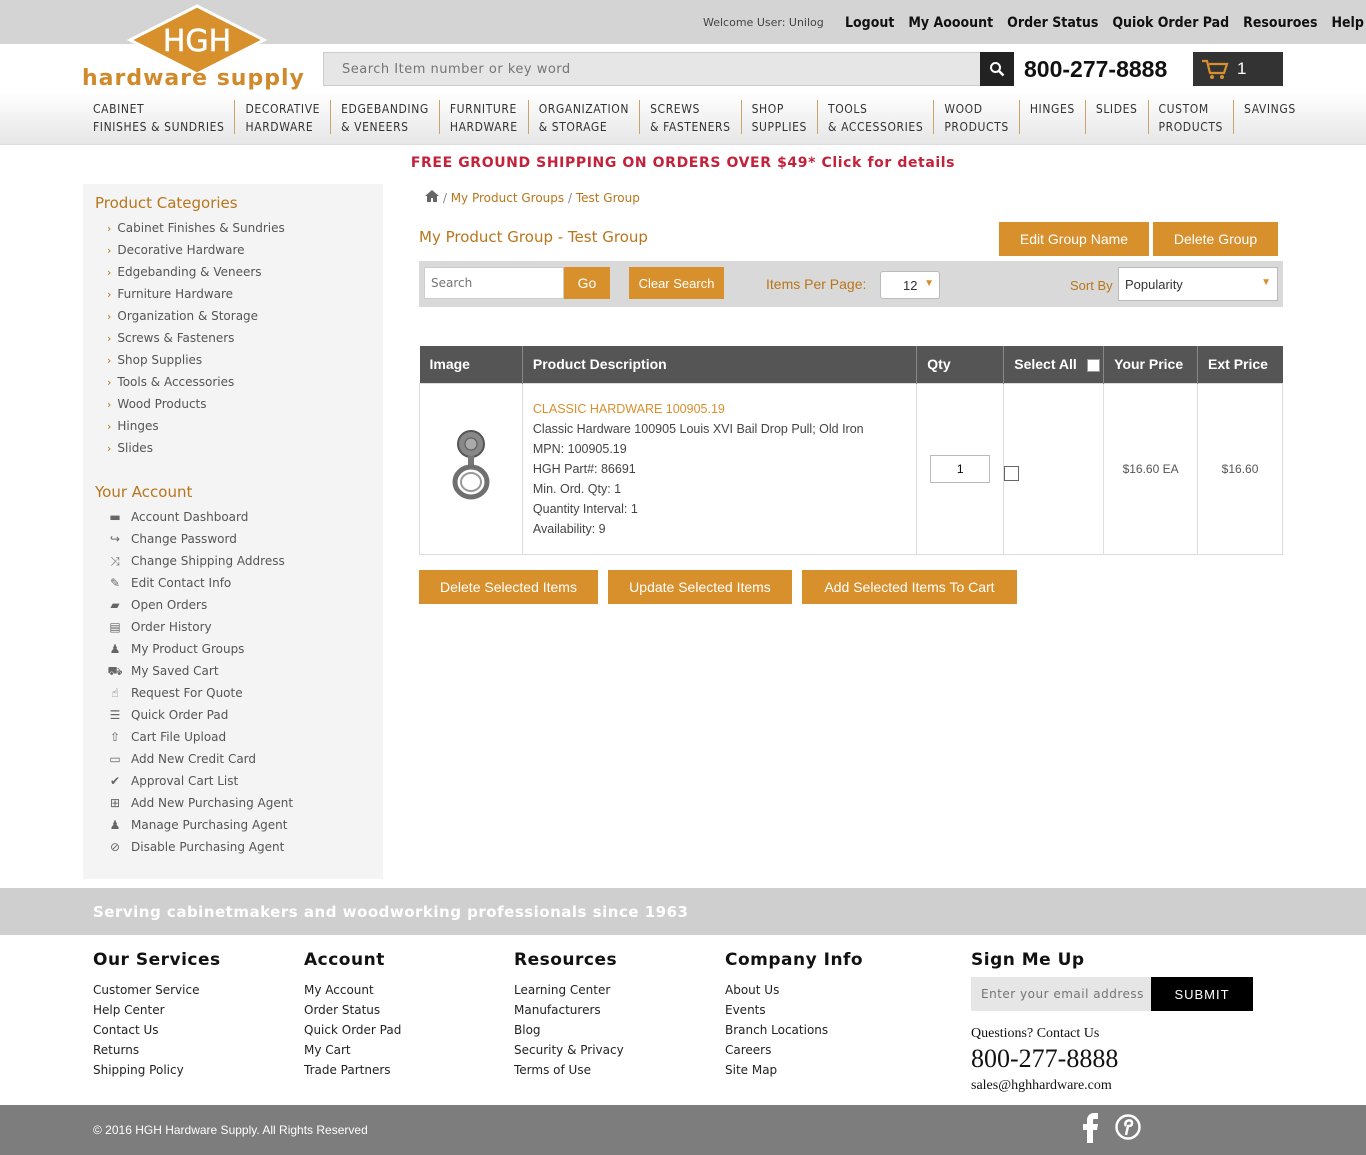 The image size is (1366, 1155). Describe the element at coordinates (245, 382) in the screenshot. I see `category-item: › Tools & Accessories` at that location.